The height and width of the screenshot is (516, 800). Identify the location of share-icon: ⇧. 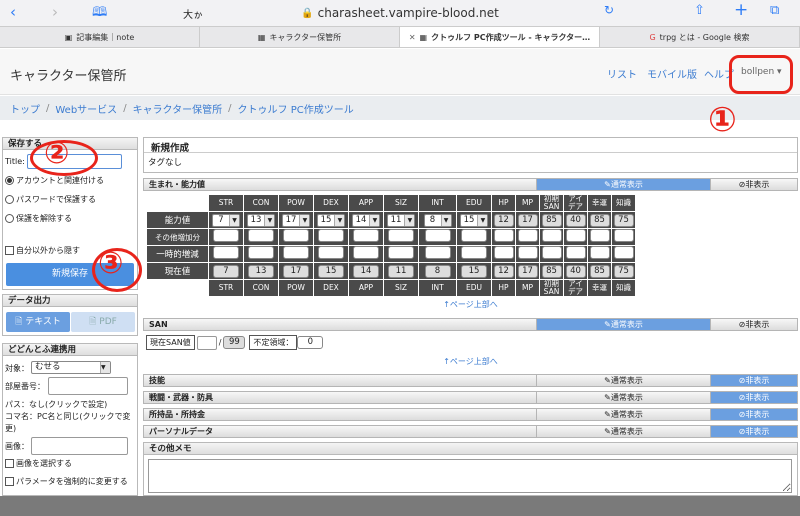
(699, 10).